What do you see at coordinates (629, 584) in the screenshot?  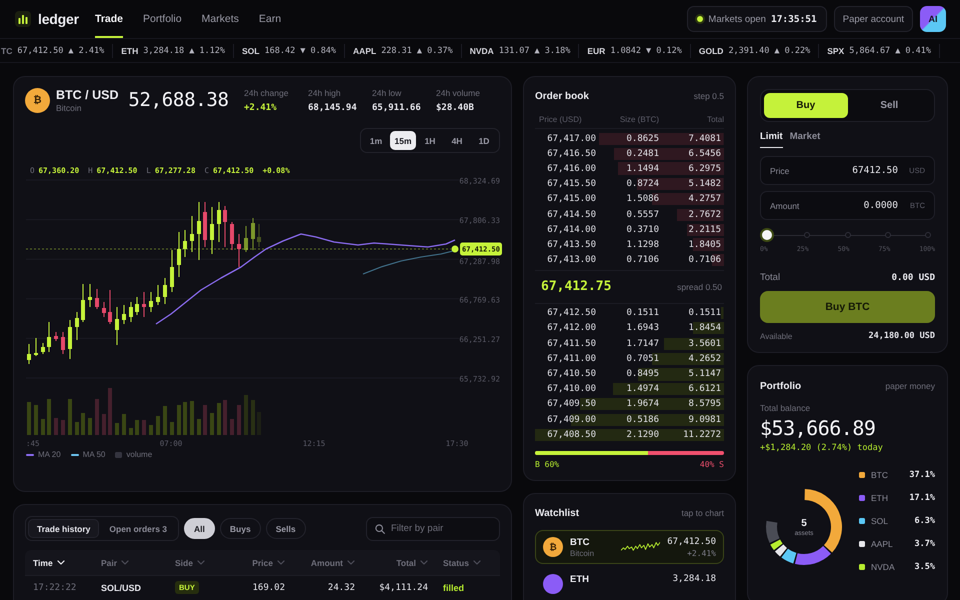 I see `watchlist-item: ETH 3,284.18` at bounding box center [629, 584].